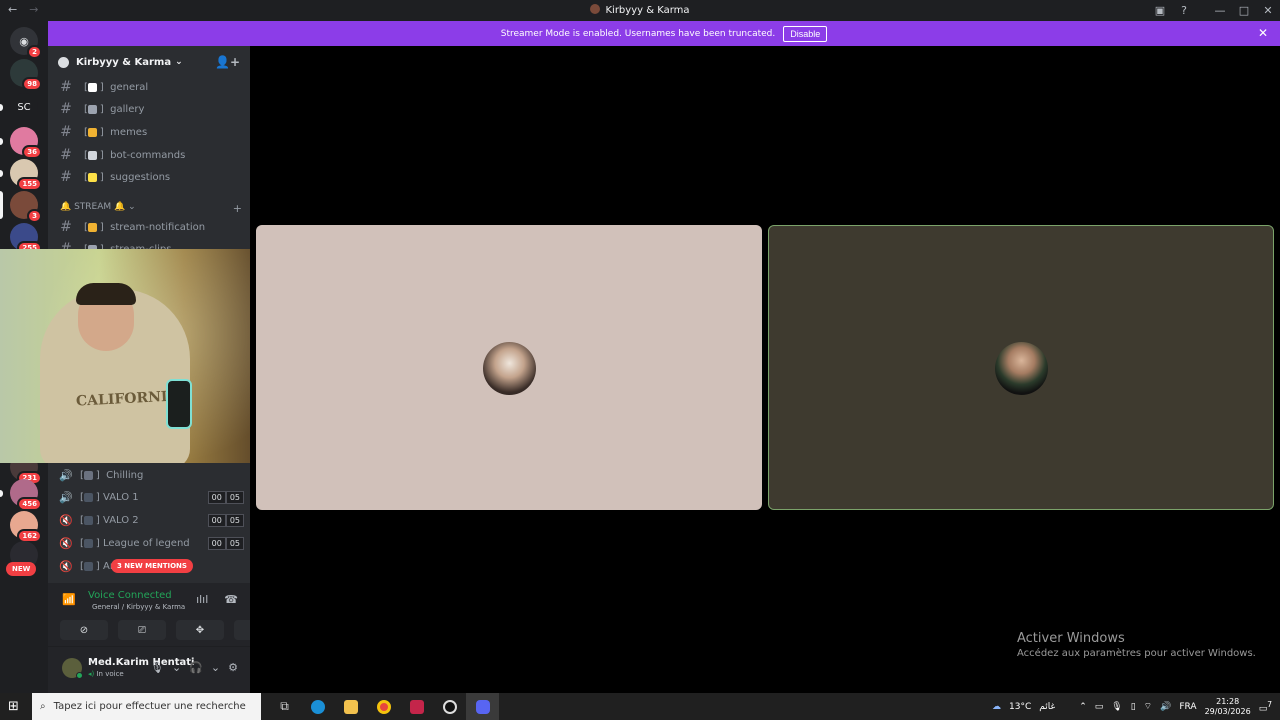 The width and height of the screenshot is (1280, 720). What do you see at coordinates (1244, 10) in the screenshot?
I see `maximize-button: □` at bounding box center [1244, 10].